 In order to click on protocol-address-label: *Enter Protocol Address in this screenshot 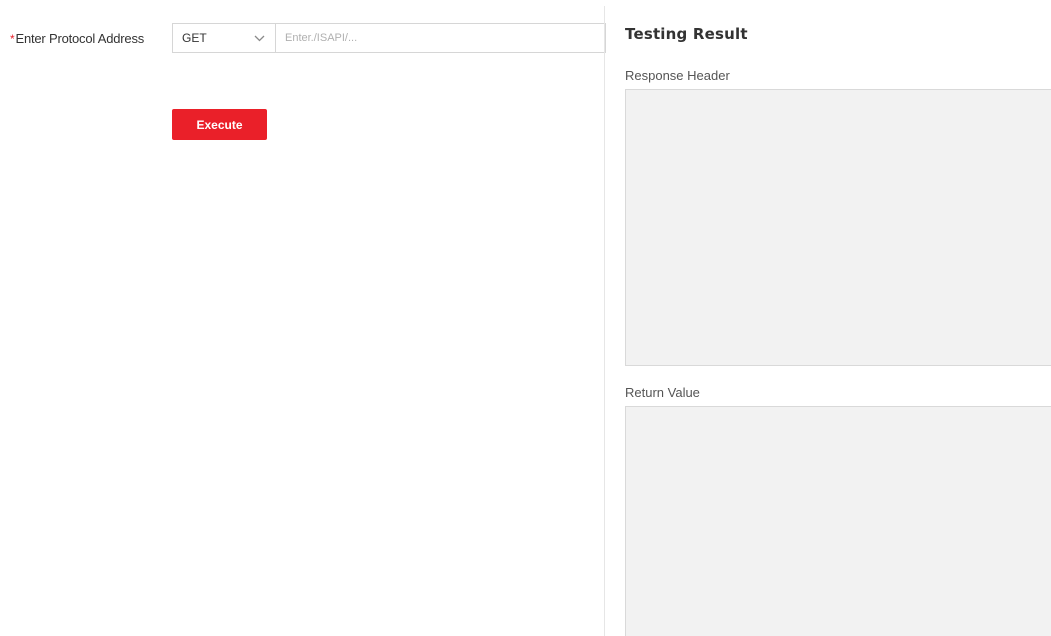, I will do `click(91, 38)`.